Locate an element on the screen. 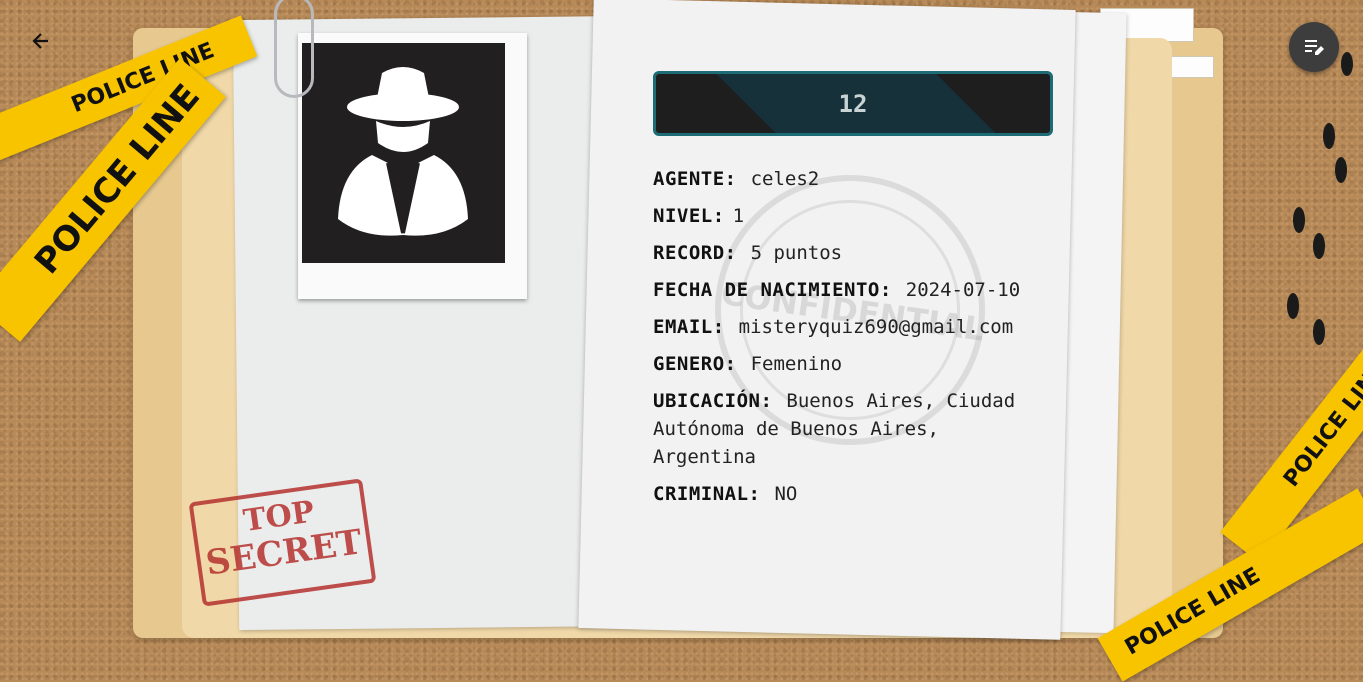 The width and height of the screenshot is (1363, 682). info-record: RECORD: 5 puntos is located at coordinates (843, 253).